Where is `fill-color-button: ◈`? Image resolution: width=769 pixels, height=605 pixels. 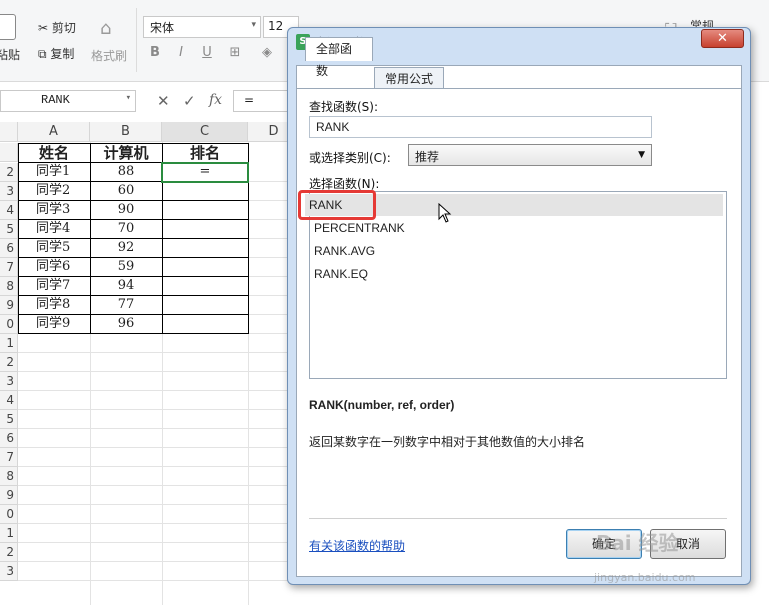
fill-color-button: ◈ is located at coordinates (267, 53).